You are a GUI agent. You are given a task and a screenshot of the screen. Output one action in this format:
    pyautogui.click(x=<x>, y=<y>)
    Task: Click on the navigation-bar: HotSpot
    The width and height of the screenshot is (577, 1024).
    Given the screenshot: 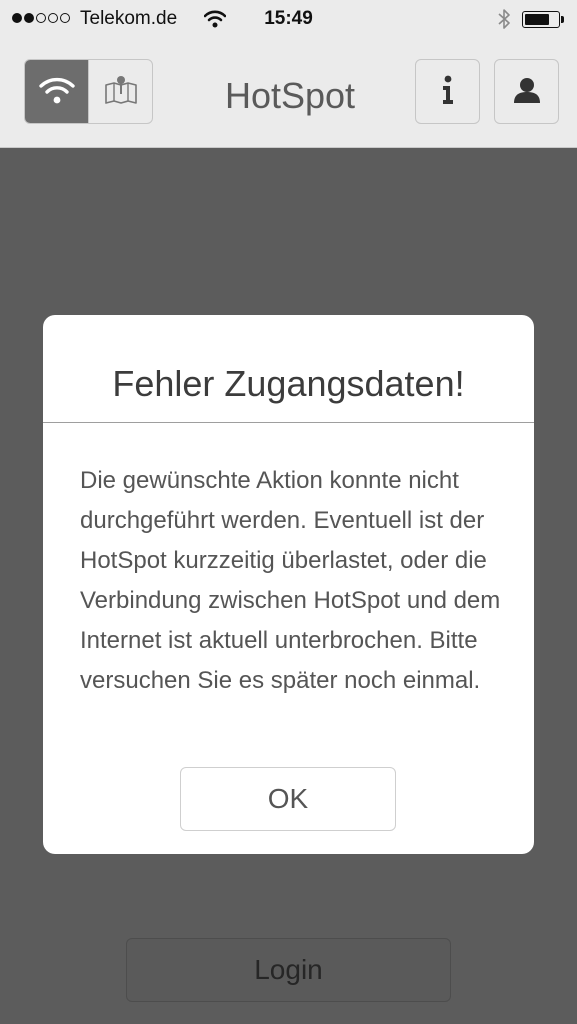 What is the action you would take?
    pyautogui.click(x=288, y=94)
    